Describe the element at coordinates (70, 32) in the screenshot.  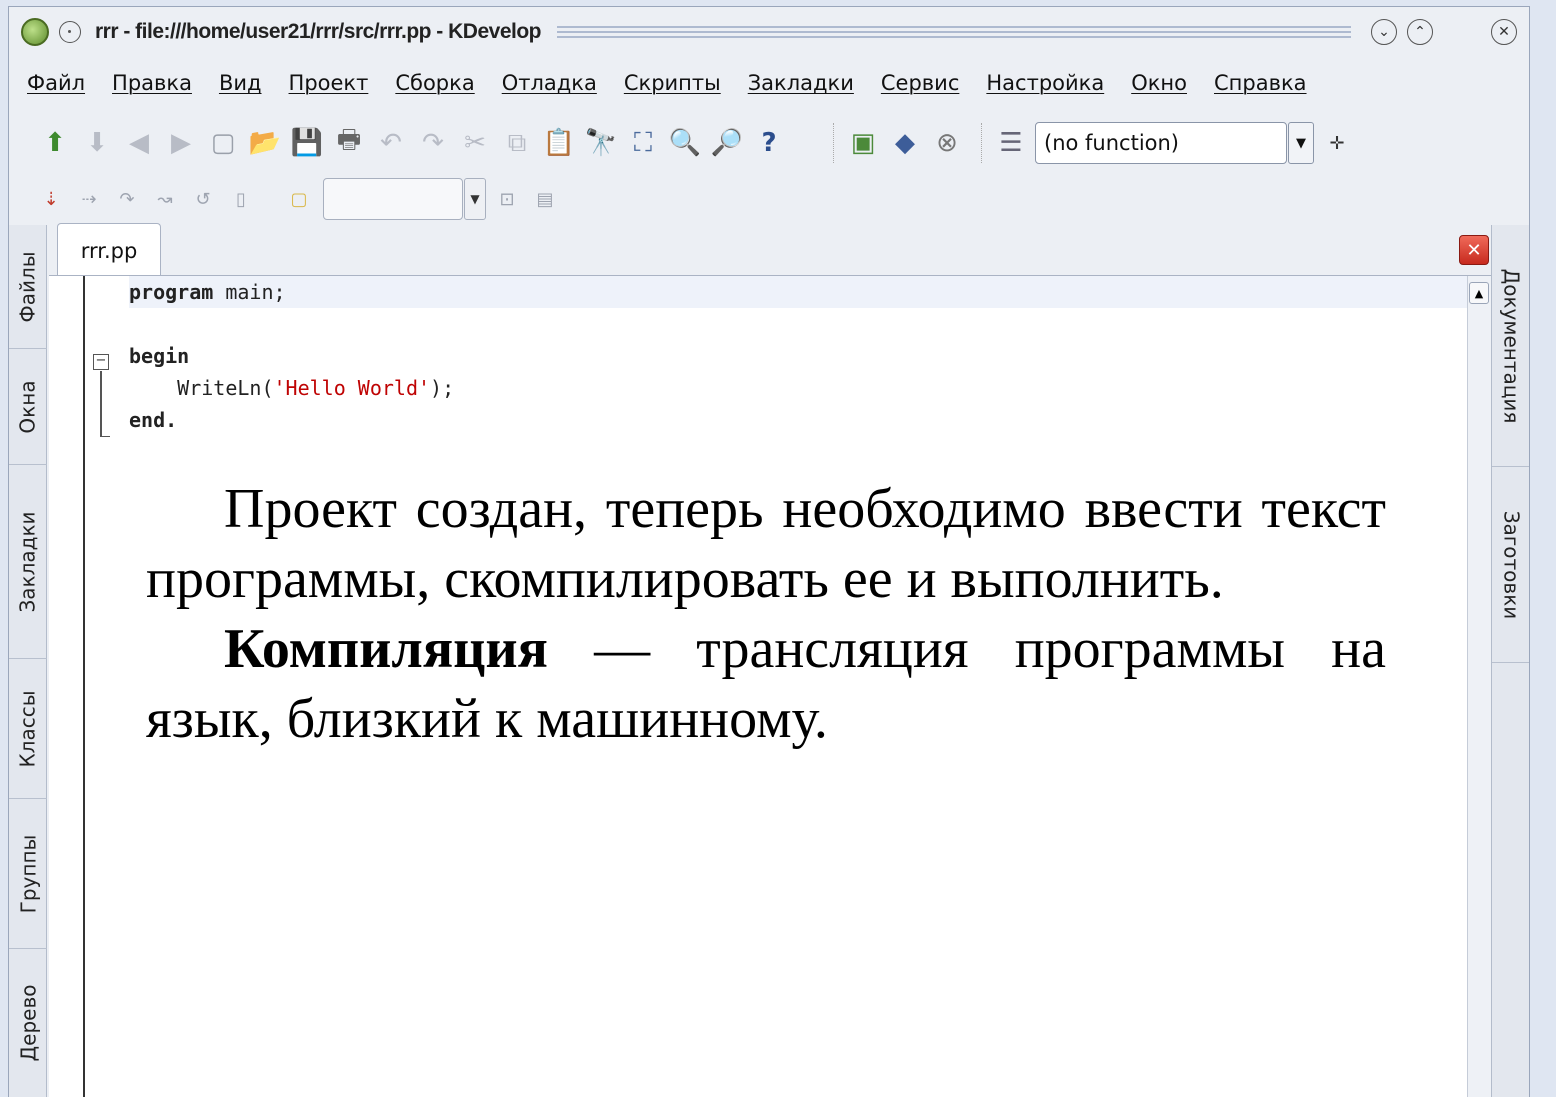
I see `window-menu-button` at that location.